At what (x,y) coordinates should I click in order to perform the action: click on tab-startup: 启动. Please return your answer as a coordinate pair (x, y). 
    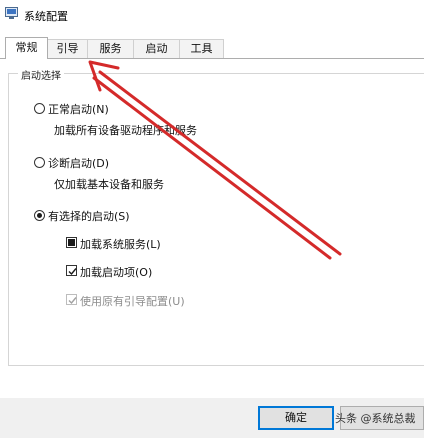
    Looking at the image, I should click on (156, 48).